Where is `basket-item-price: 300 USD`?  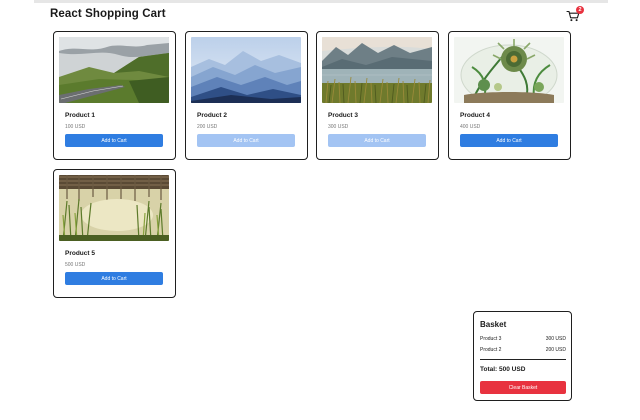 basket-item-price: 300 USD is located at coordinates (555, 339).